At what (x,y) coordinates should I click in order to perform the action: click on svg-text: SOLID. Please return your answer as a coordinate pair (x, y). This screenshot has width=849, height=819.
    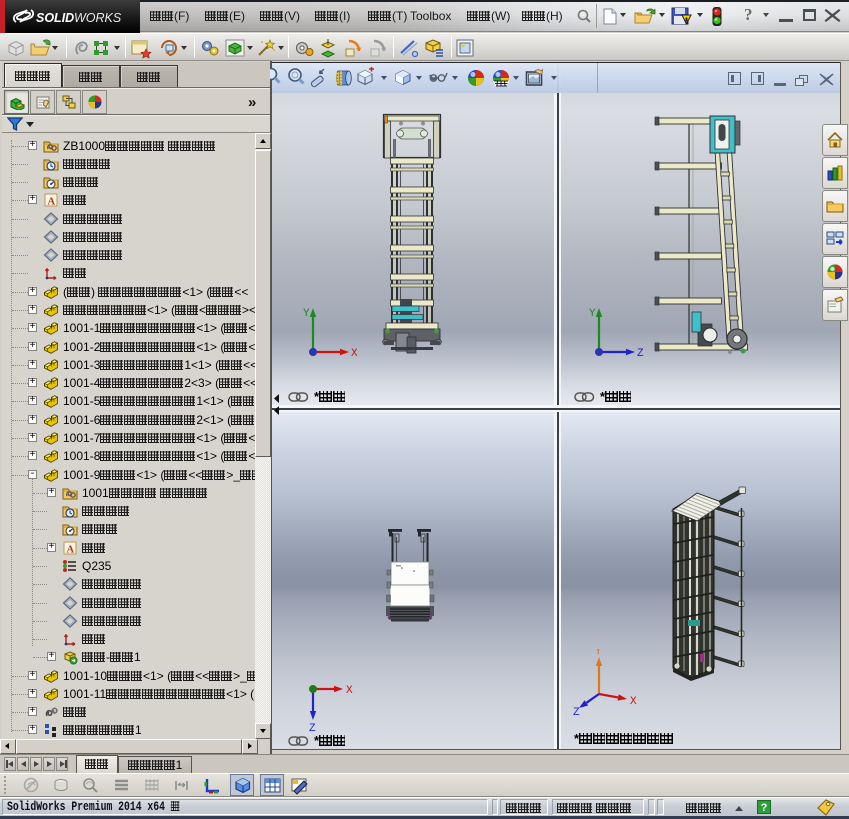
    Looking at the image, I should click on (55, 18).